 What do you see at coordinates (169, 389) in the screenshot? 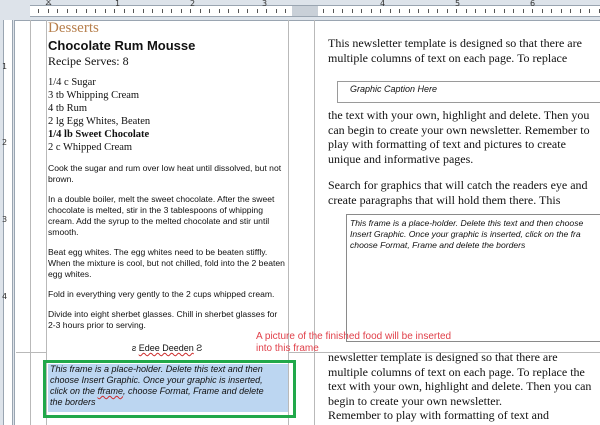
I see `image-placeholder-frame` at bounding box center [169, 389].